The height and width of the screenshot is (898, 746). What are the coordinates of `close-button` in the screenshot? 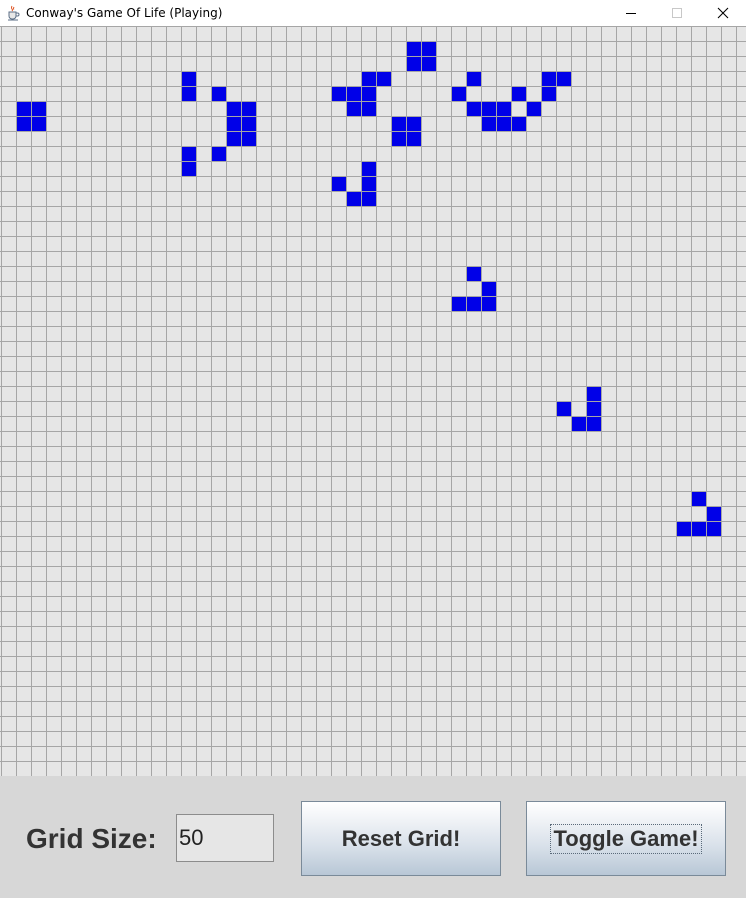 It's located at (723, 13).